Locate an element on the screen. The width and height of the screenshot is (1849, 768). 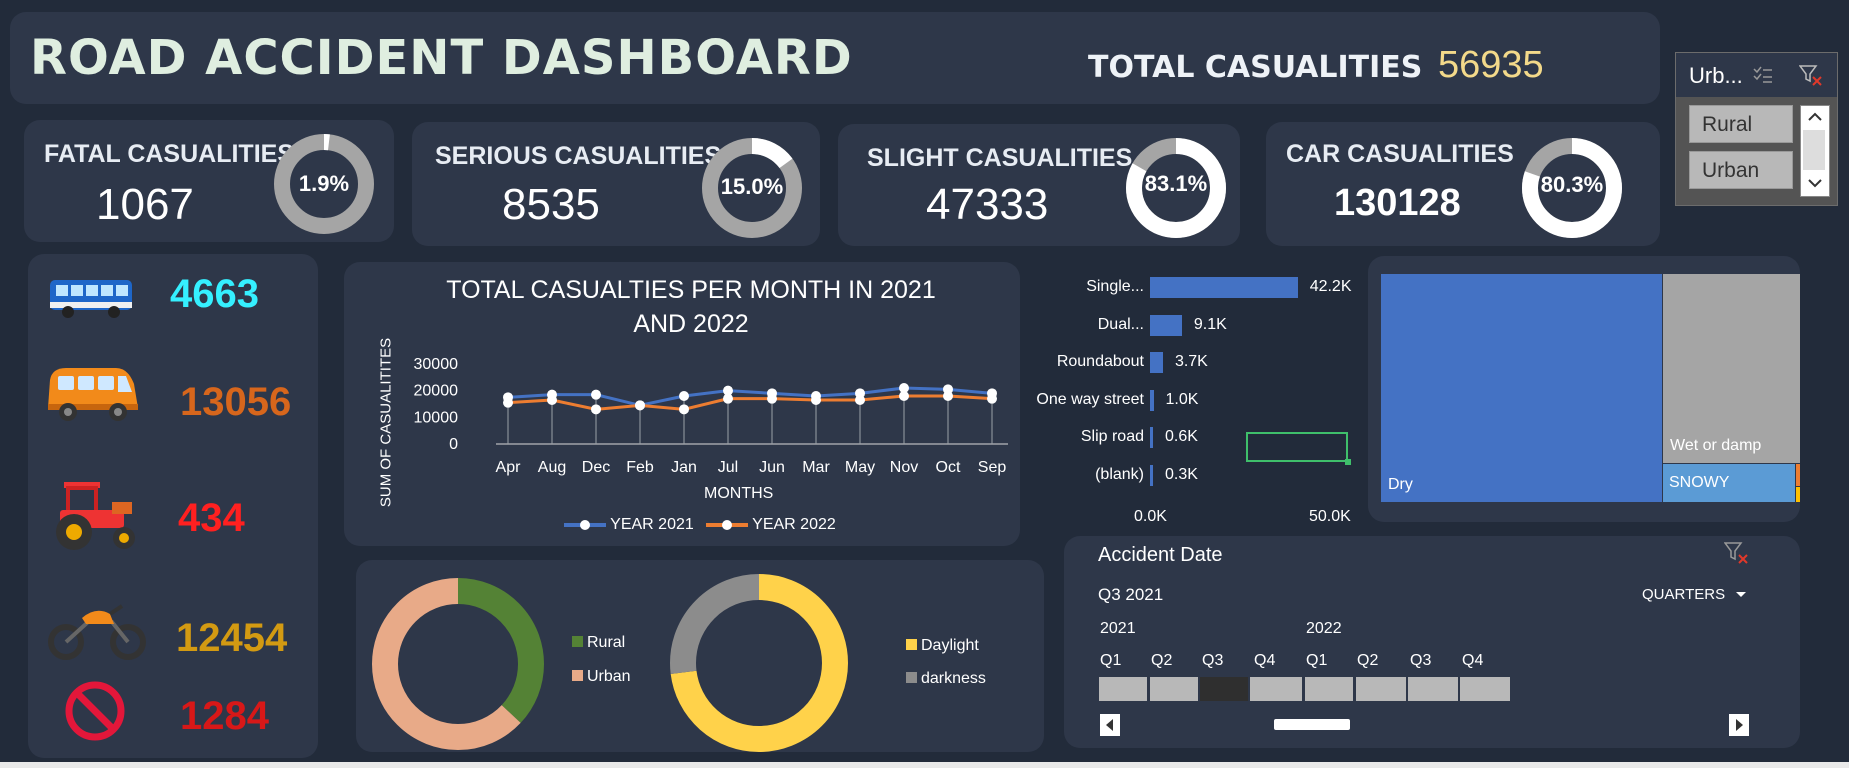
slicer-scrollbar is located at coordinates (1815, 151).